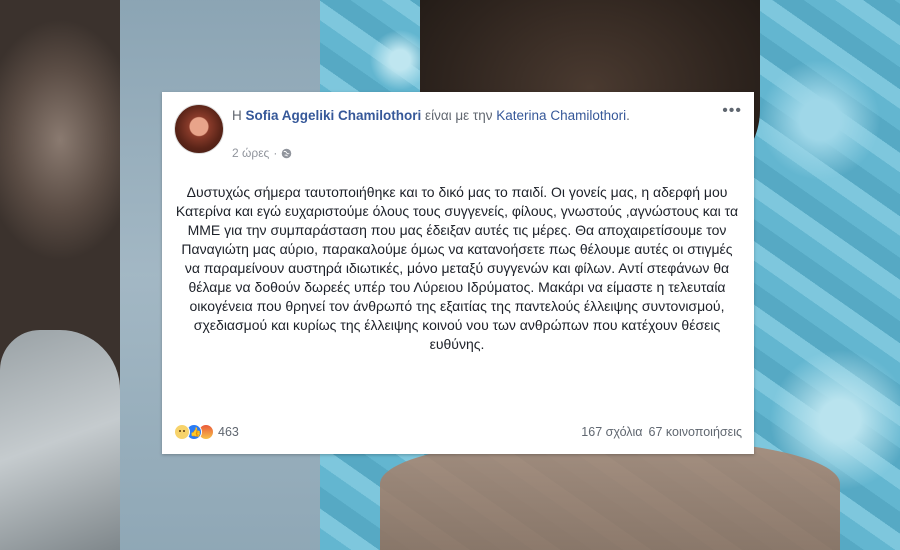  Describe the element at coordinates (334, 115) in the screenshot. I see `author-name-link: Sofia Aggeliki Chamilothori` at that location.